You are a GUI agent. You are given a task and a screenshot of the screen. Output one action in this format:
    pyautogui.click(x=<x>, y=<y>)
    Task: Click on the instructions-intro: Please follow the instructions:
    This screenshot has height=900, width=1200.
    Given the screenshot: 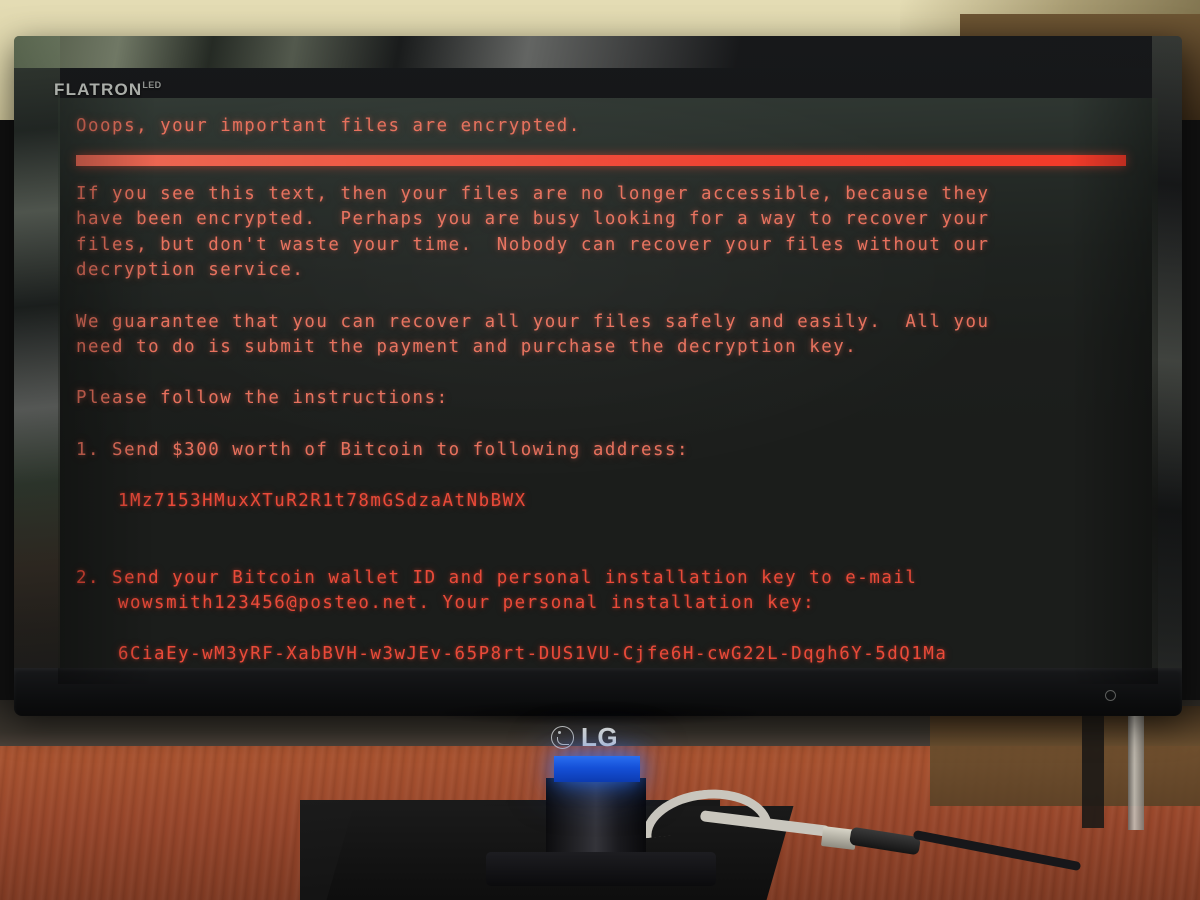 What is the action you would take?
    pyautogui.click(x=262, y=398)
    